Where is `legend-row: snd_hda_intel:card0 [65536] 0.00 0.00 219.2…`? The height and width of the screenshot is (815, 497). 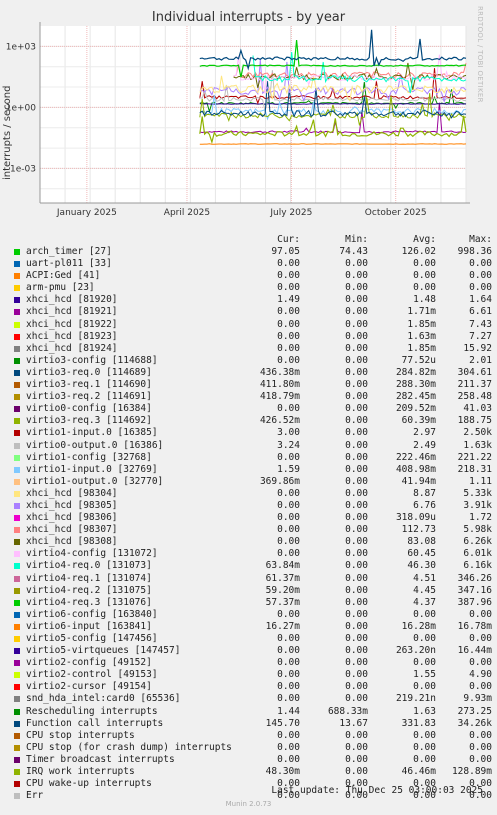
legend-row: snd_hda_intel:card0 [65536] 0.00 0.00 219.2… is located at coordinates (252, 699).